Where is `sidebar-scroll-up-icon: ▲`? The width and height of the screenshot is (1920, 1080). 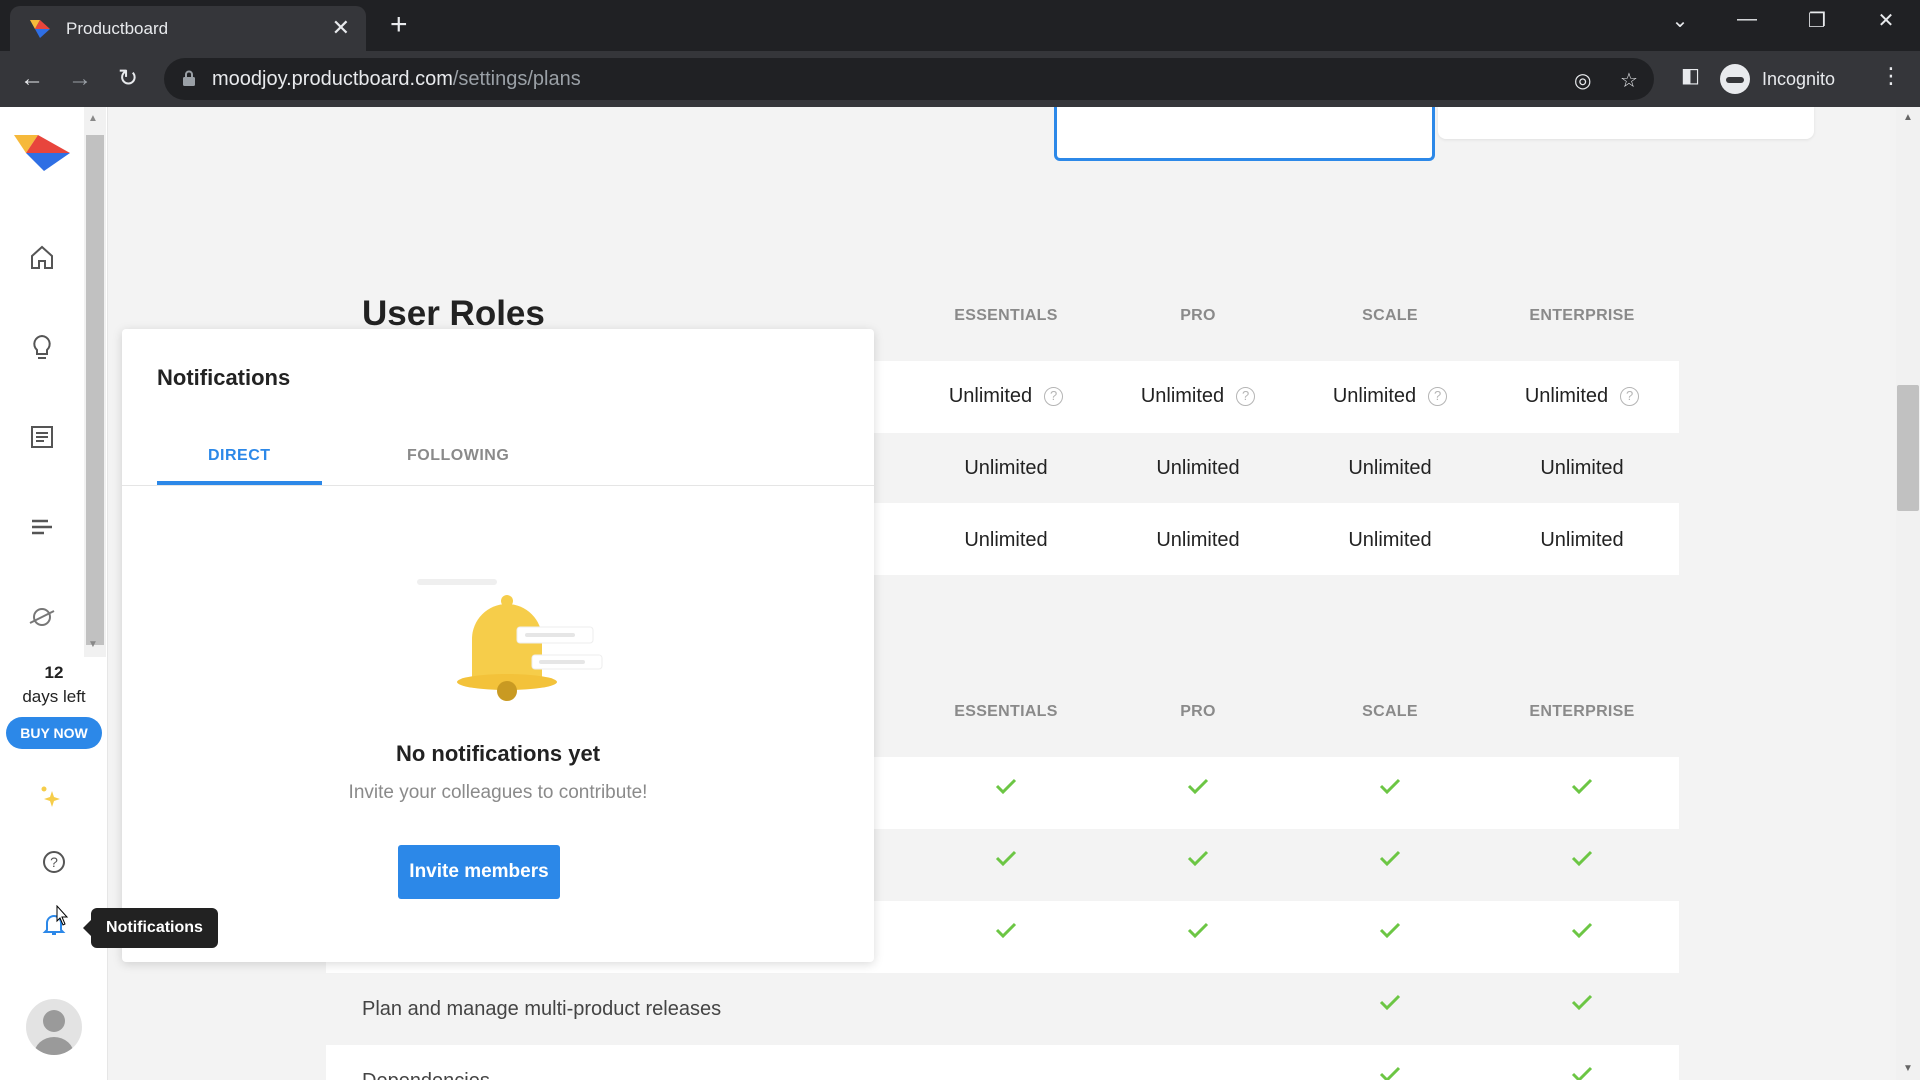 sidebar-scroll-up-icon: ▲ is located at coordinates (93, 118).